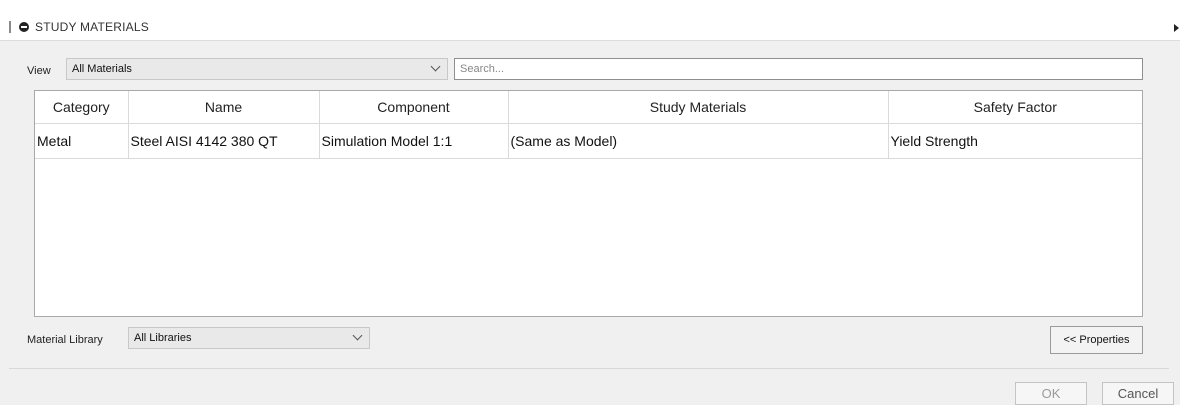 The image size is (1180, 405). Describe the element at coordinates (257, 69) in the screenshot. I see `view-dropdown: All Materials` at that location.